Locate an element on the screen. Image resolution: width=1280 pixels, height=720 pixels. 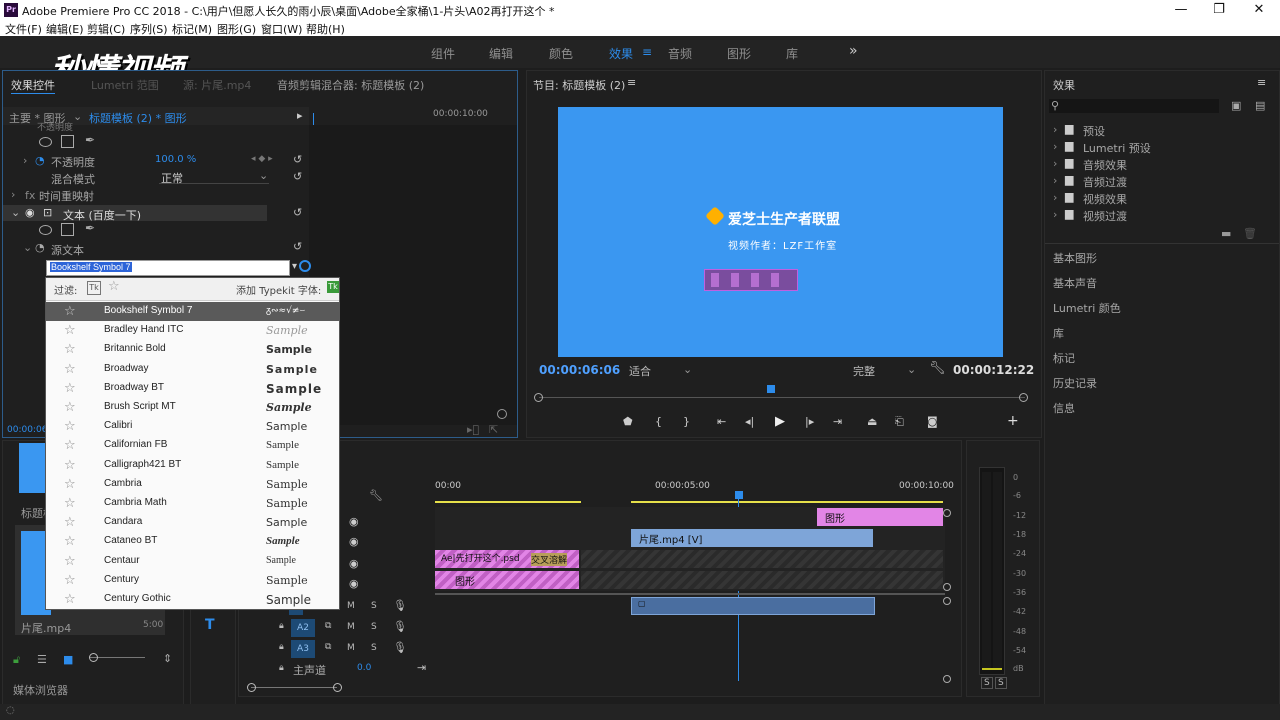
effects-item-video-transitions: 视频过渡 is located at coordinates (1105, 216).